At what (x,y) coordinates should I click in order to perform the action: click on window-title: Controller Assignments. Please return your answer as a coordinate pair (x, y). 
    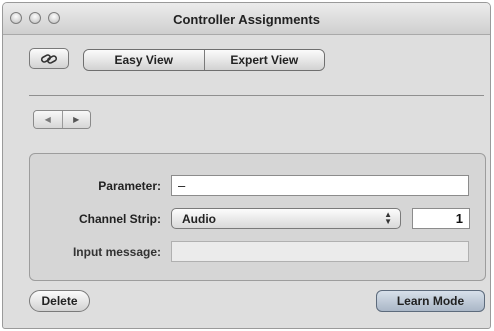
    Looking at the image, I should click on (246, 19).